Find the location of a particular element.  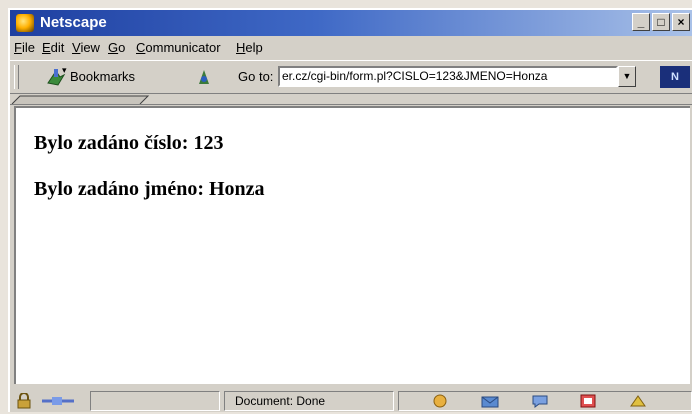

security-lock-icon is located at coordinates (24, 401).